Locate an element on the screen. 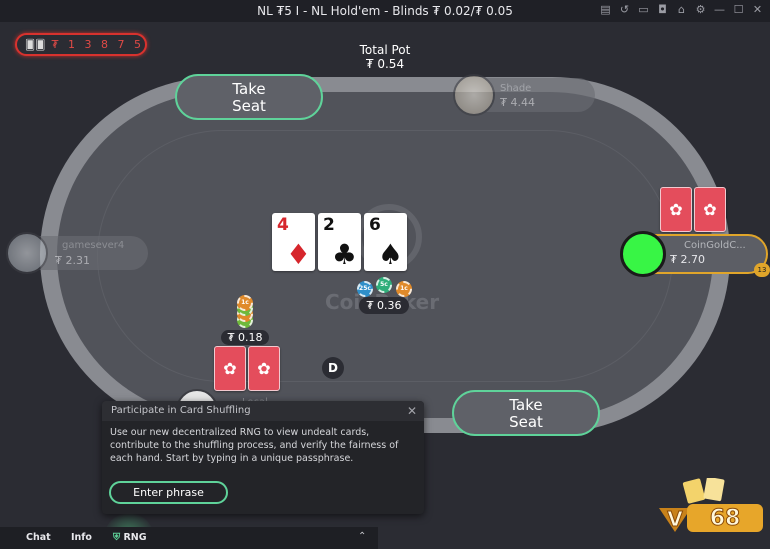 This screenshot has height=549, width=770. player-stack: ₮ 2.31 is located at coordinates (72, 260).